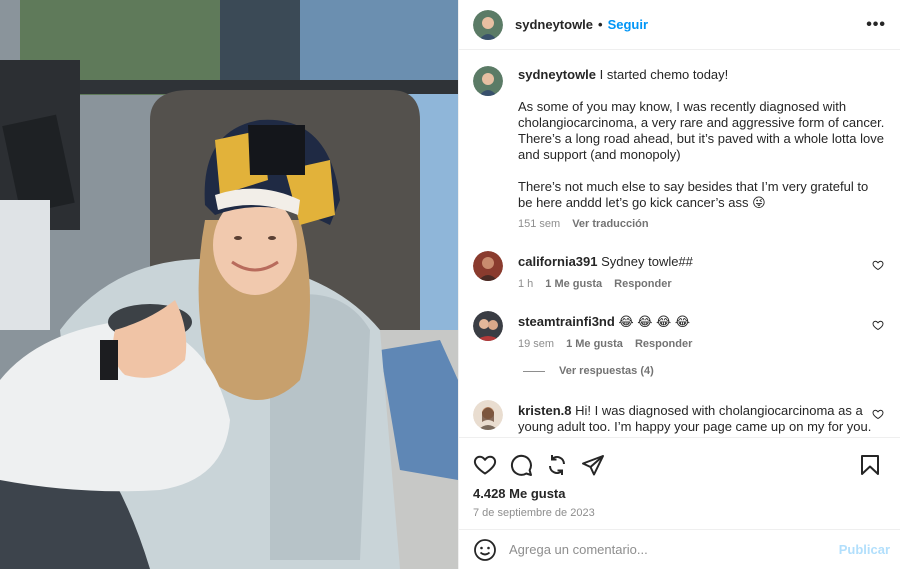 The height and width of the screenshot is (569, 900). What do you see at coordinates (488, 81) in the screenshot?
I see `caption-avatar` at bounding box center [488, 81].